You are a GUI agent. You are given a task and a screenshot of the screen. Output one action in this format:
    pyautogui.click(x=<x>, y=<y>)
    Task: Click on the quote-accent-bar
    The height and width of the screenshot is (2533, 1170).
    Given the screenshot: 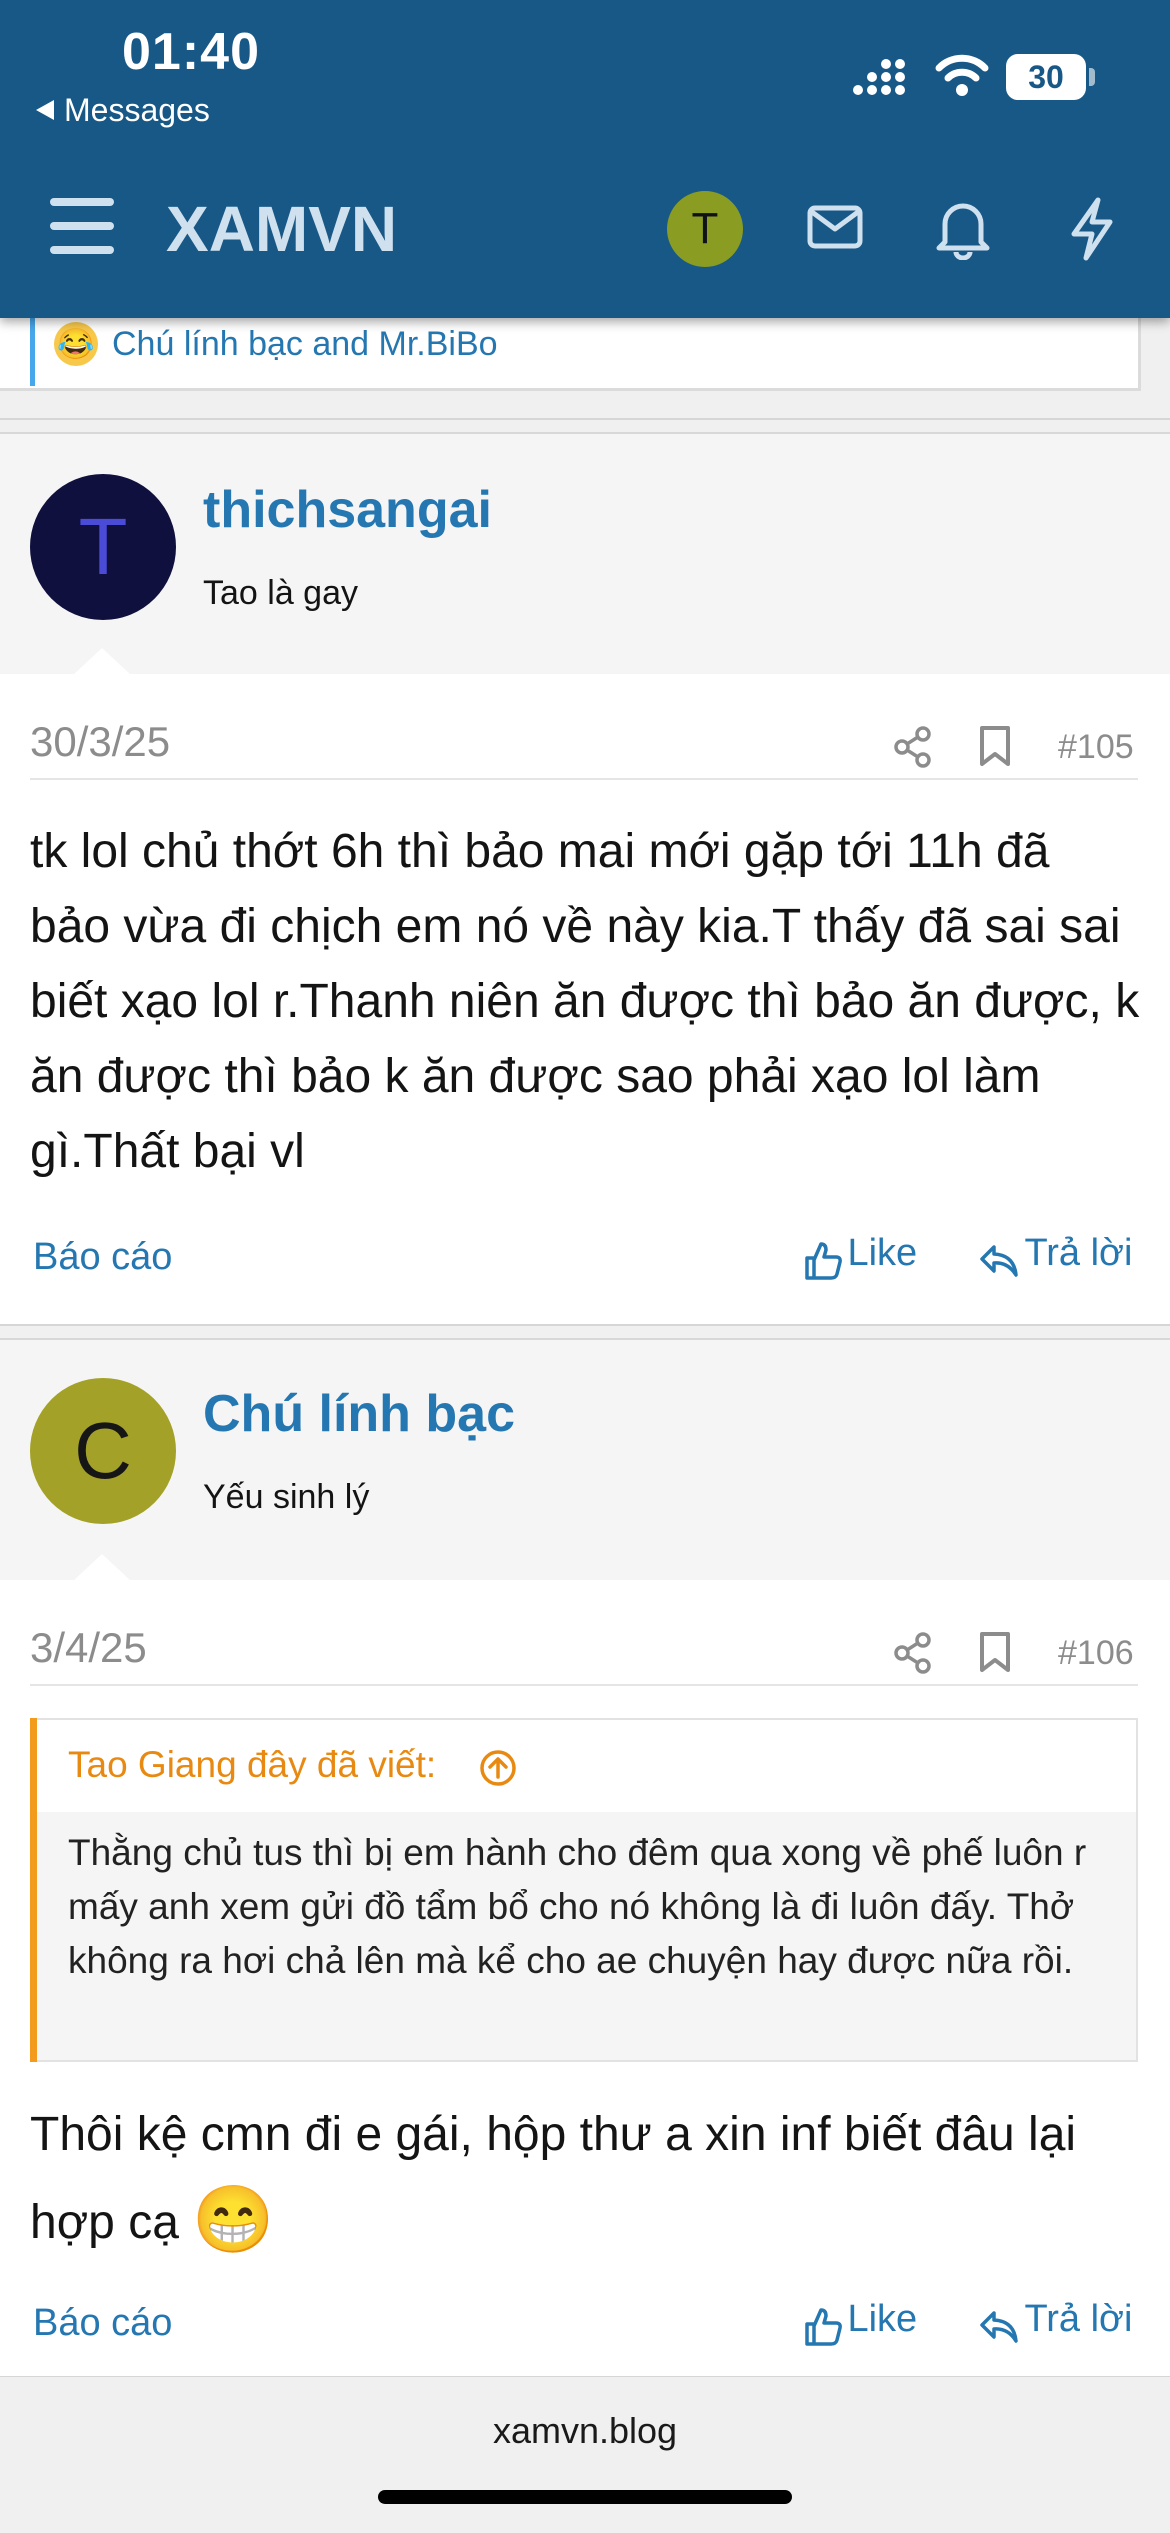 What is the action you would take?
    pyautogui.click(x=33, y=1890)
    